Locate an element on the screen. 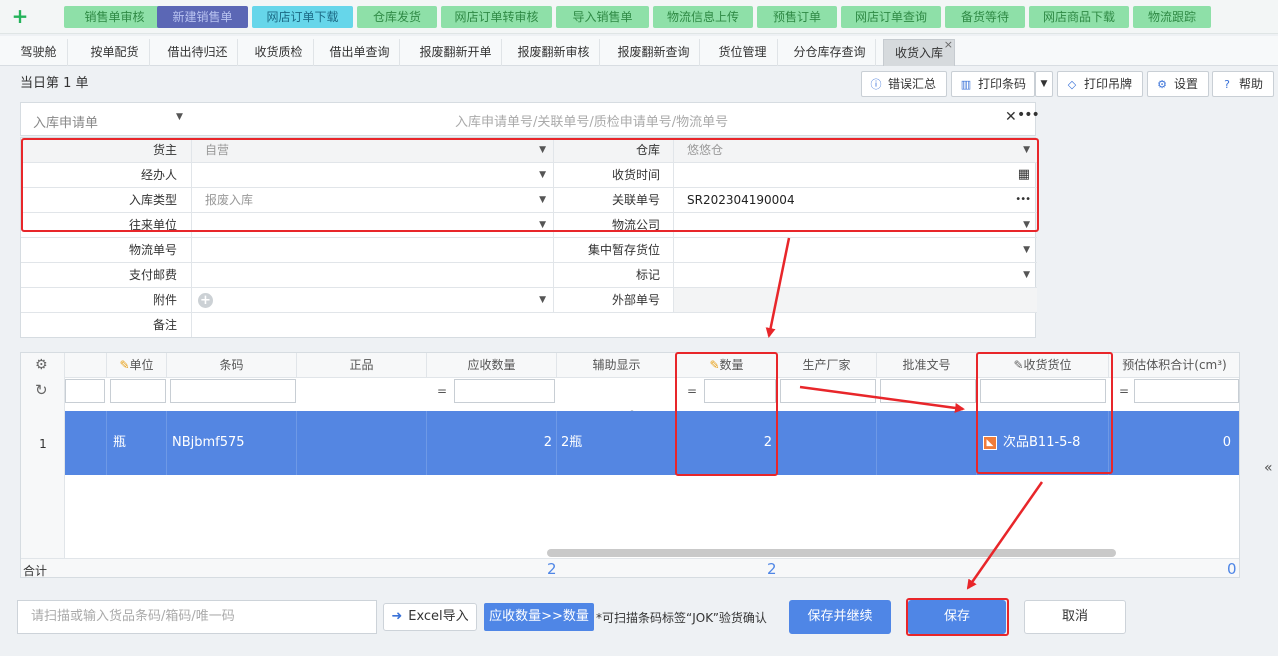 Image resolution: width=1278 pixels, height=656 pixels. print-barcode-button: ▥ 打印条码 is located at coordinates (993, 84).